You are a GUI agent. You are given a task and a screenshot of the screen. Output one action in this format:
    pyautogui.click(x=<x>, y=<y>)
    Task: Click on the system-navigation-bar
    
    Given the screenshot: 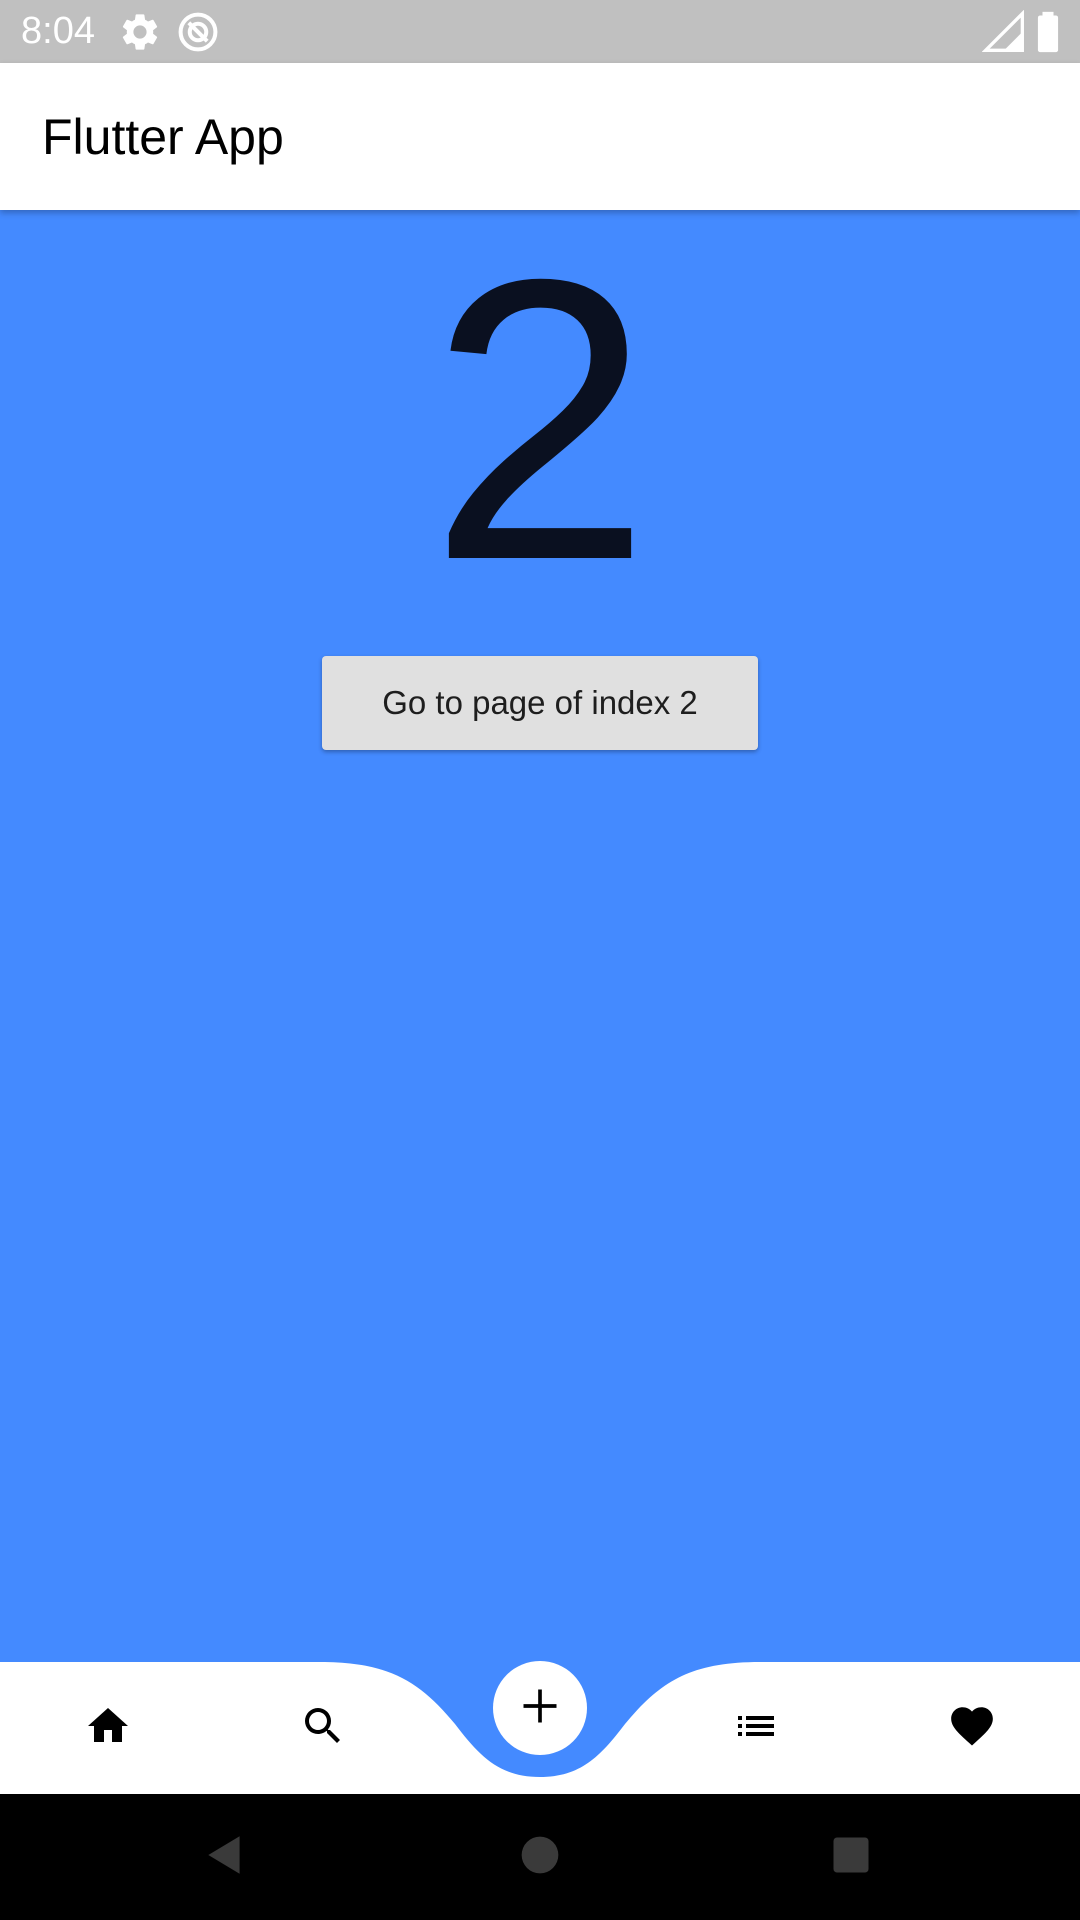 What is the action you would take?
    pyautogui.click(x=540, y=1857)
    